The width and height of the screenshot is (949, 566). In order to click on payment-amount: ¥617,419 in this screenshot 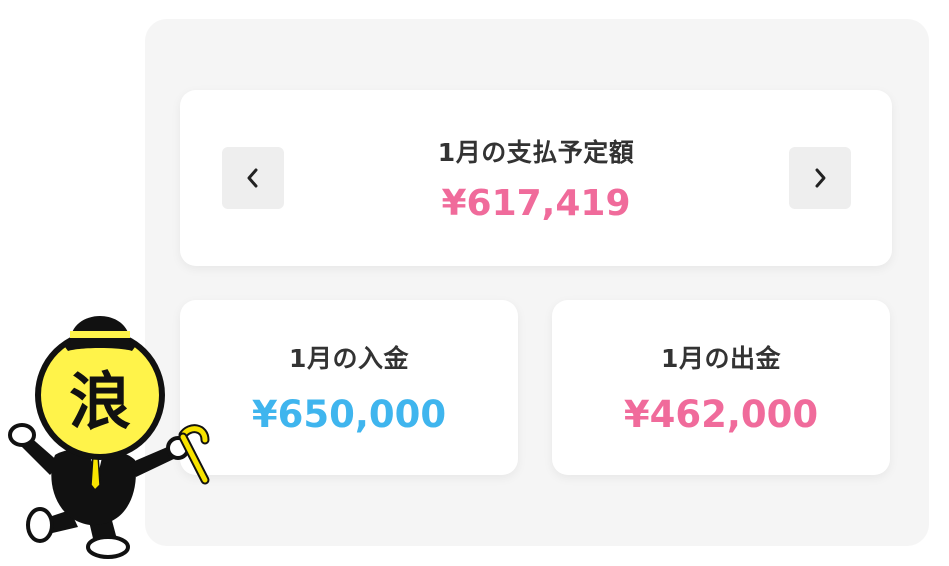, I will do `click(536, 203)`.